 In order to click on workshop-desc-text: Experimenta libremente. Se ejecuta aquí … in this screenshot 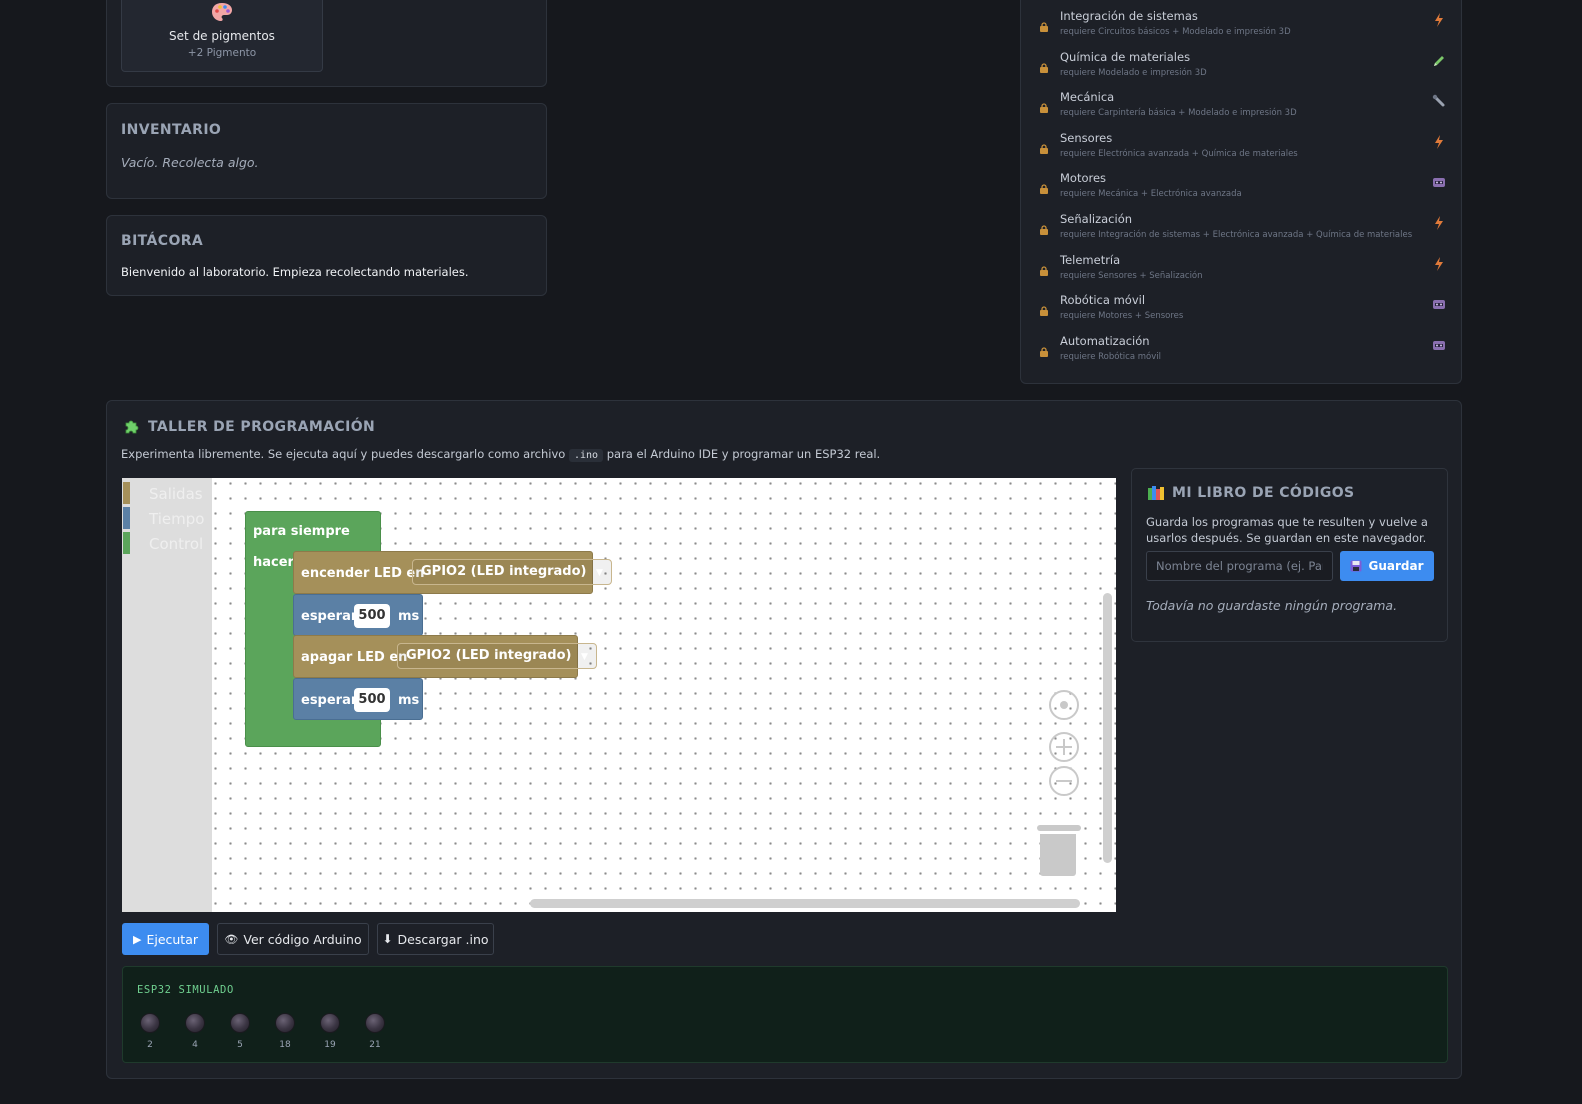, I will do `click(345, 454)`.